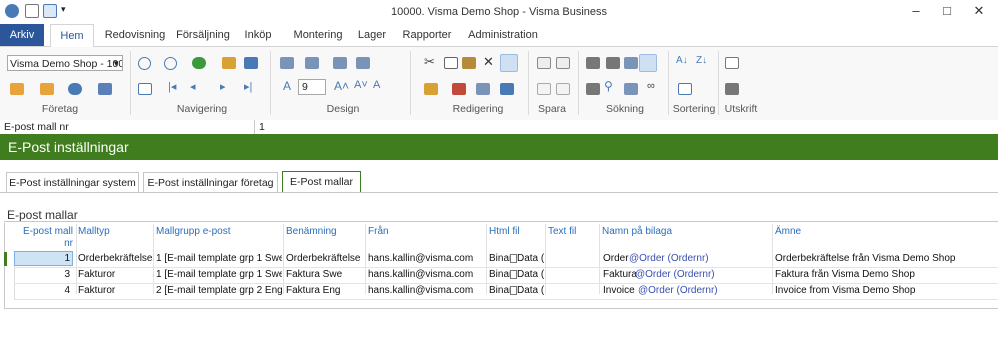 This screenshot has width=998, height=337. What do you see at coordinates (193, 232) in the screenshot?
I see `column-header-mallgrupp: Mallgrupp e-post` at bounding box center [193, 232].